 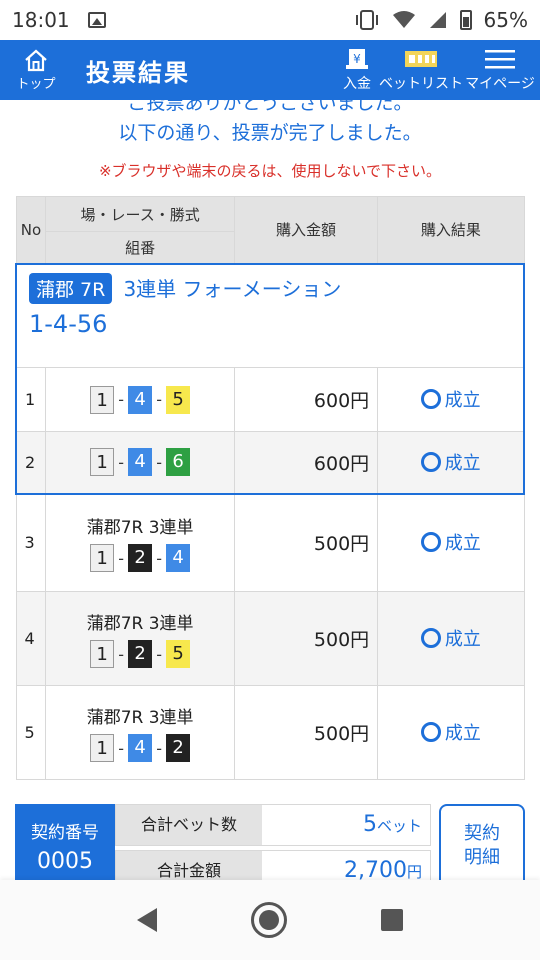 I want to click on total-amount-row: 合計金額 2,700円, so click(x=273, y=865).